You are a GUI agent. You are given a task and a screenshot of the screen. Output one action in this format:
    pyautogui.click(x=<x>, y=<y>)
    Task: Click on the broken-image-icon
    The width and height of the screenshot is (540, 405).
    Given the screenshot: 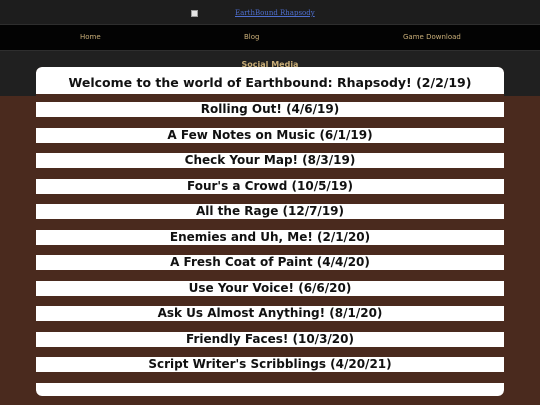 What is the action you would take?
    pyautogui.click(x=194, y=13)
    